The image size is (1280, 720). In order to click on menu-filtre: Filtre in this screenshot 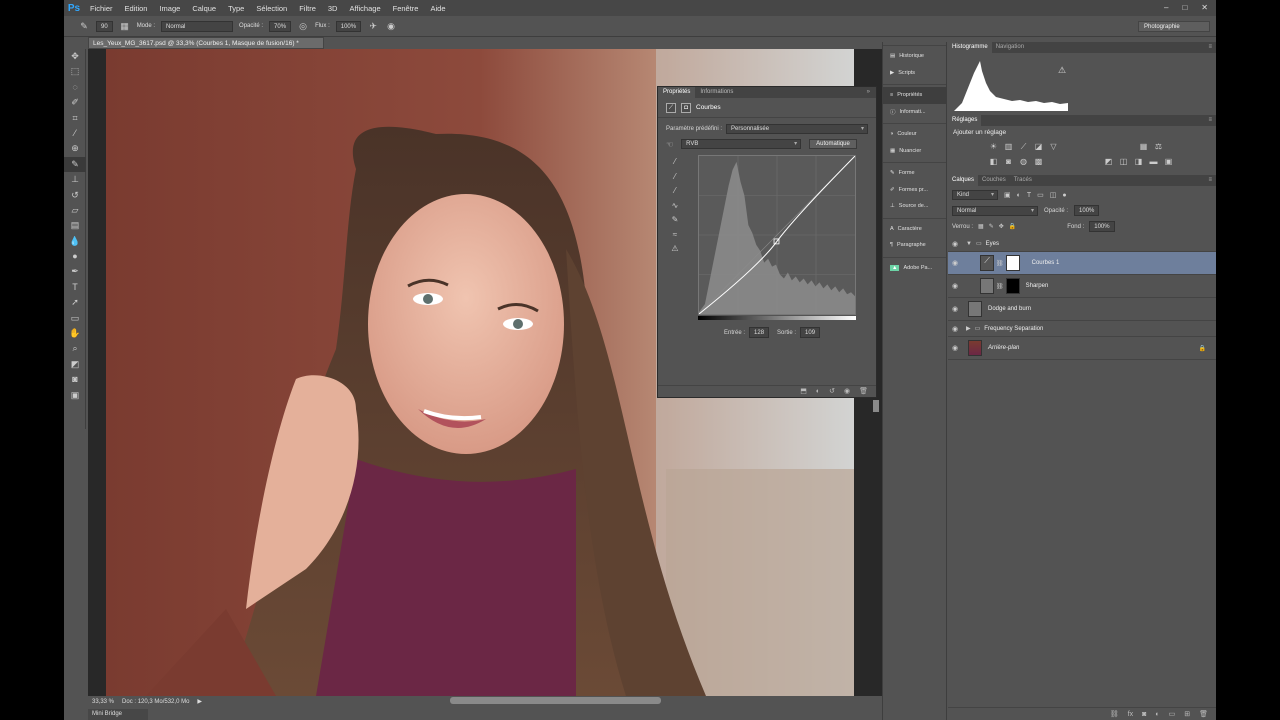, I will do `click(307, 8)`.